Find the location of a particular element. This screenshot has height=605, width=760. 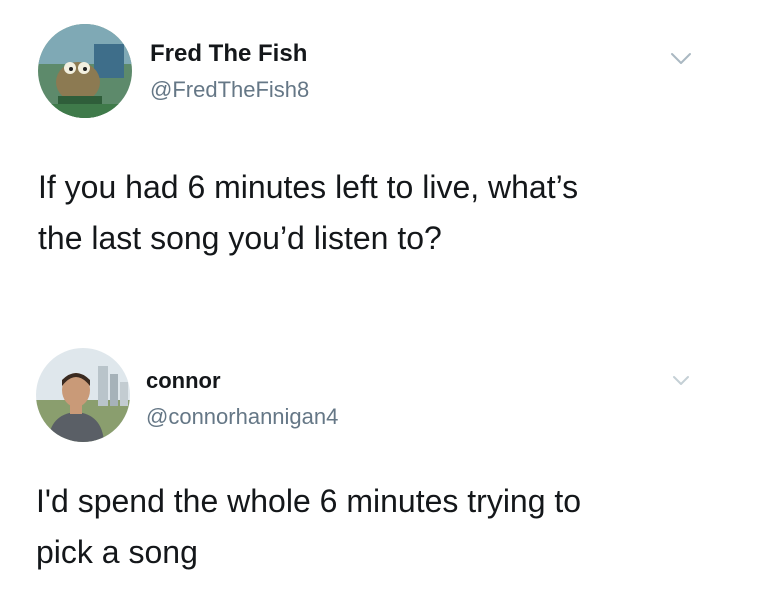

display-name: Fred The Fish is located at coordinates (228, 54).